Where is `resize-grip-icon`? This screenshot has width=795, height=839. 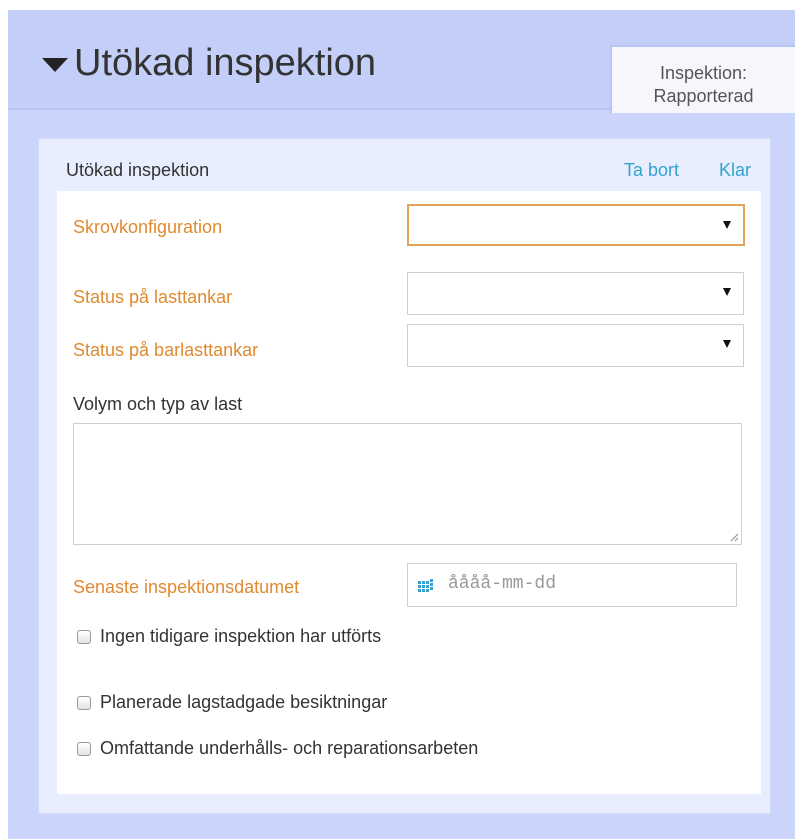
resize-grip-icon is located at coordinates (734, 537).